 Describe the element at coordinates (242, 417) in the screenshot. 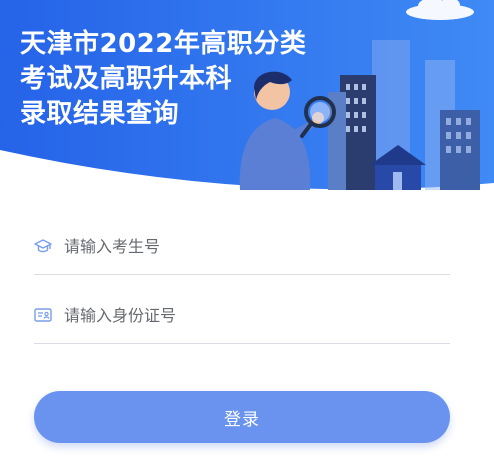

I see `login-button: 登录` at that location.